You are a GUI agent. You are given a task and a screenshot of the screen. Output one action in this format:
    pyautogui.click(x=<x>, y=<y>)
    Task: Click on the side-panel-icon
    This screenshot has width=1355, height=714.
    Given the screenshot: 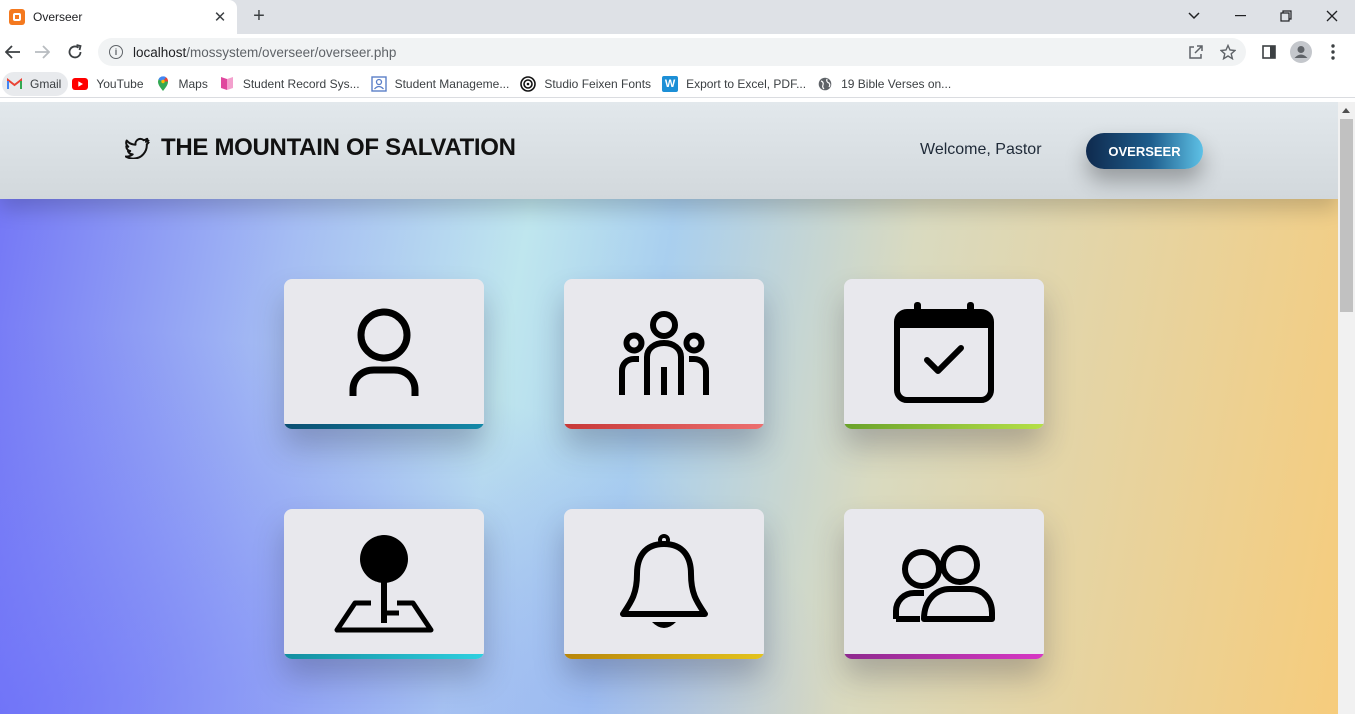 What is the action you would take?
    pyautogui.click(x=1269, y=52)
    